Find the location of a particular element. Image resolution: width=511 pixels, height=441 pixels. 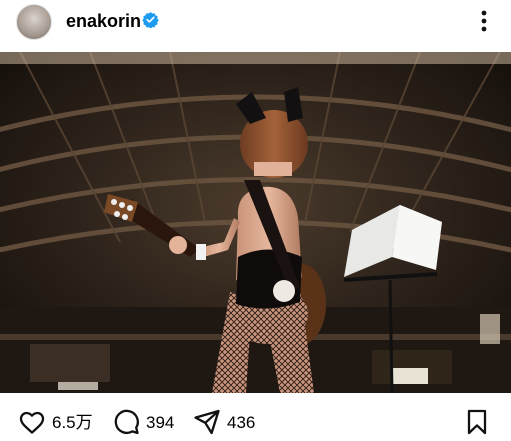

username: enakorin is located at coordinates (103, 21).